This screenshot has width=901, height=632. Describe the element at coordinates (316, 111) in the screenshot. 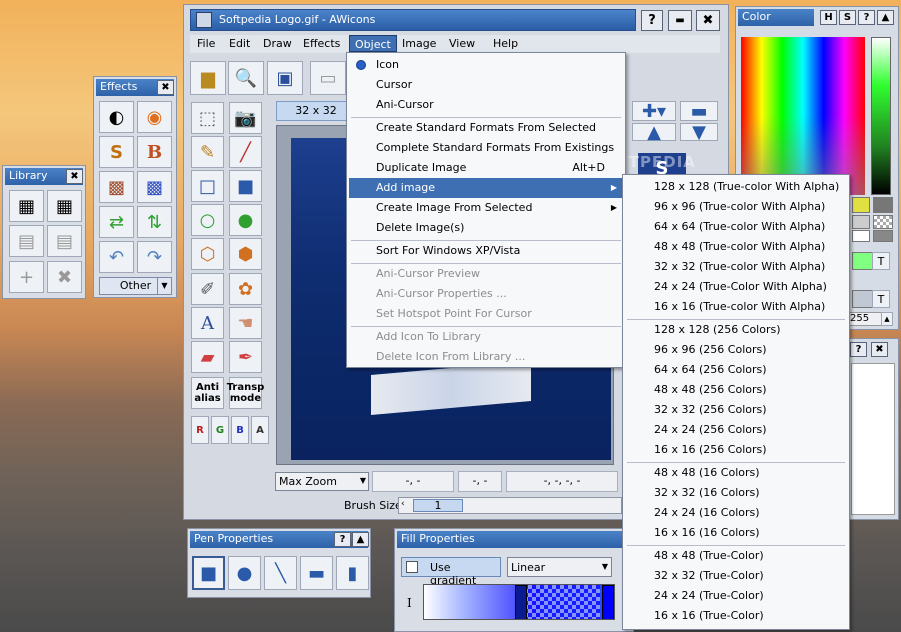

I see `image-size-tab: 32 x 32` at that location.